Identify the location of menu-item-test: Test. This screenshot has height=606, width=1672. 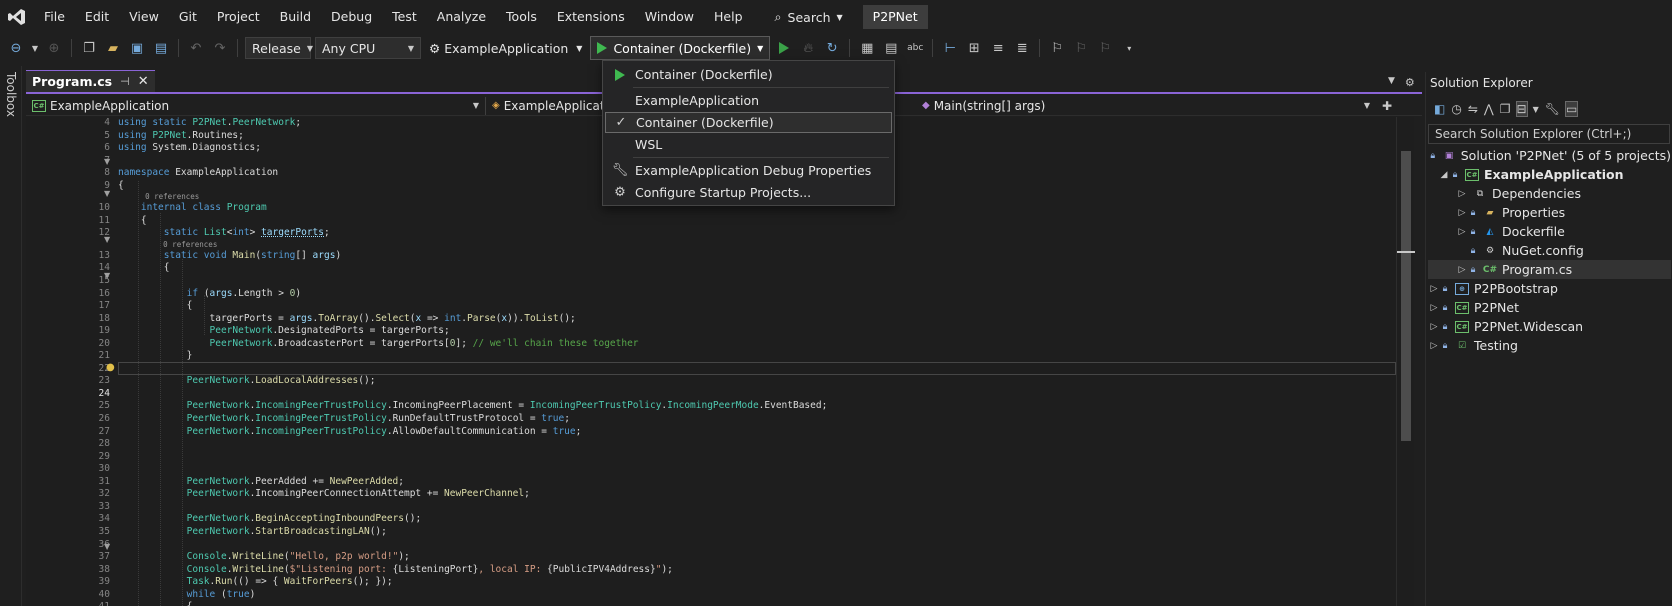
(404, 17).